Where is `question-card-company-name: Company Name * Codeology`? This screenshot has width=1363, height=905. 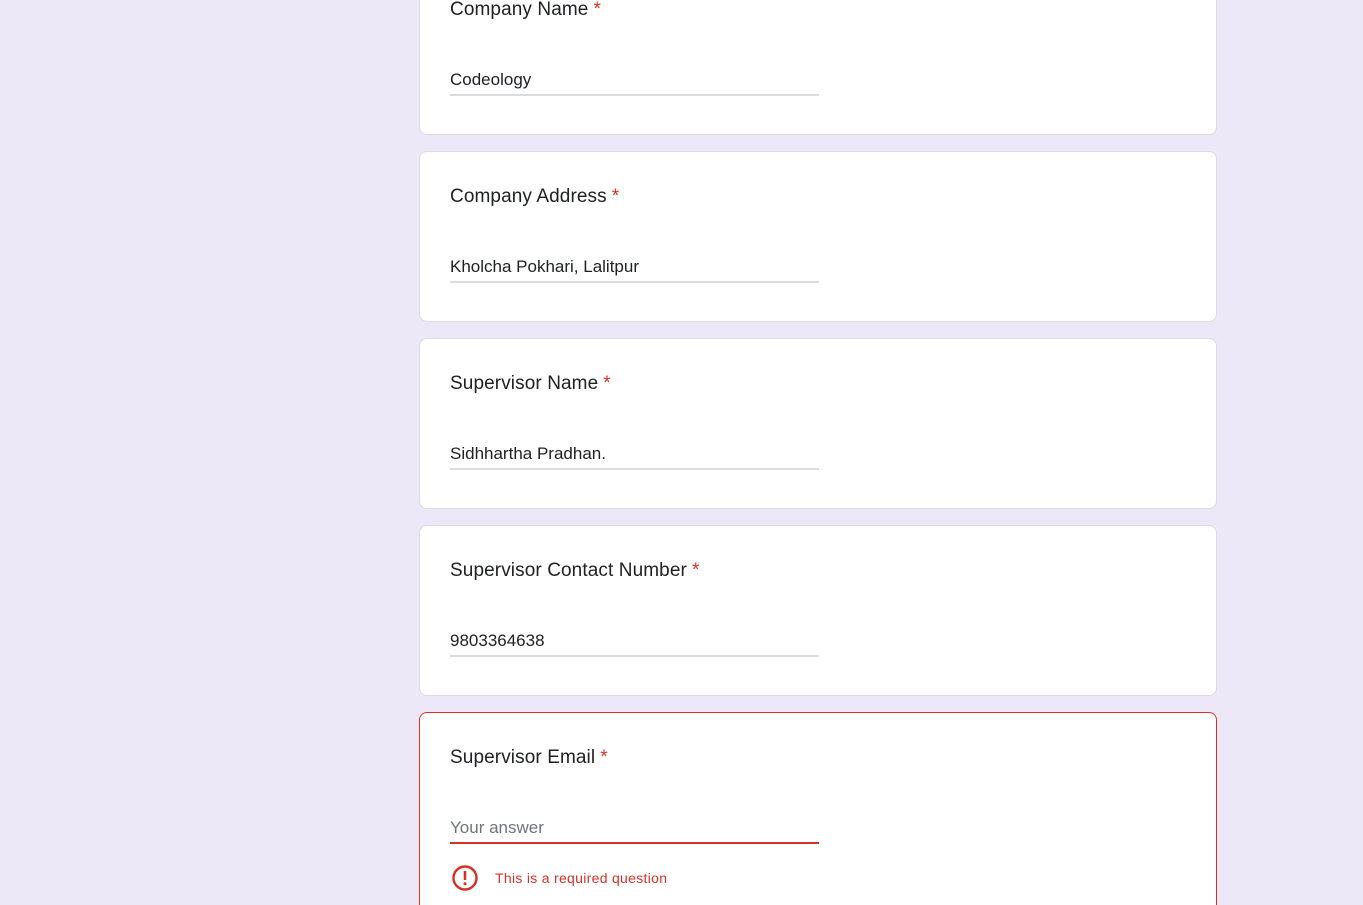
question-card-company-name: Company Name * Codeology is located at coordinates (818, 67).